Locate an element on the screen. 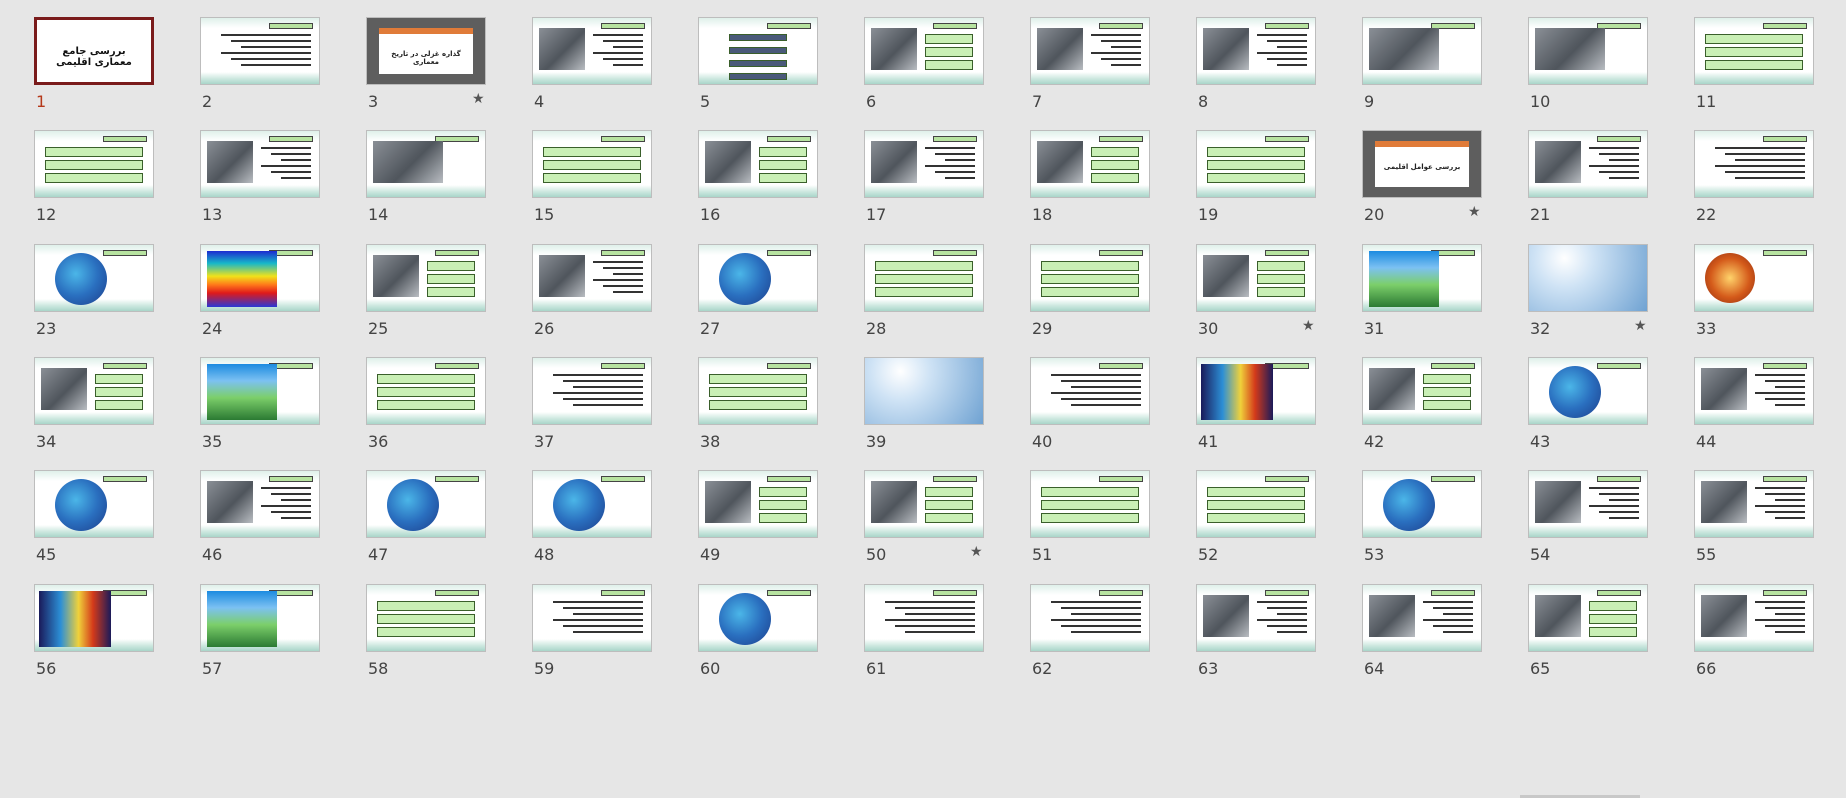 This screenshot has height=798, width=1846. slide-thumbnail-cell: 44 is located at coordinates (1743, 402).